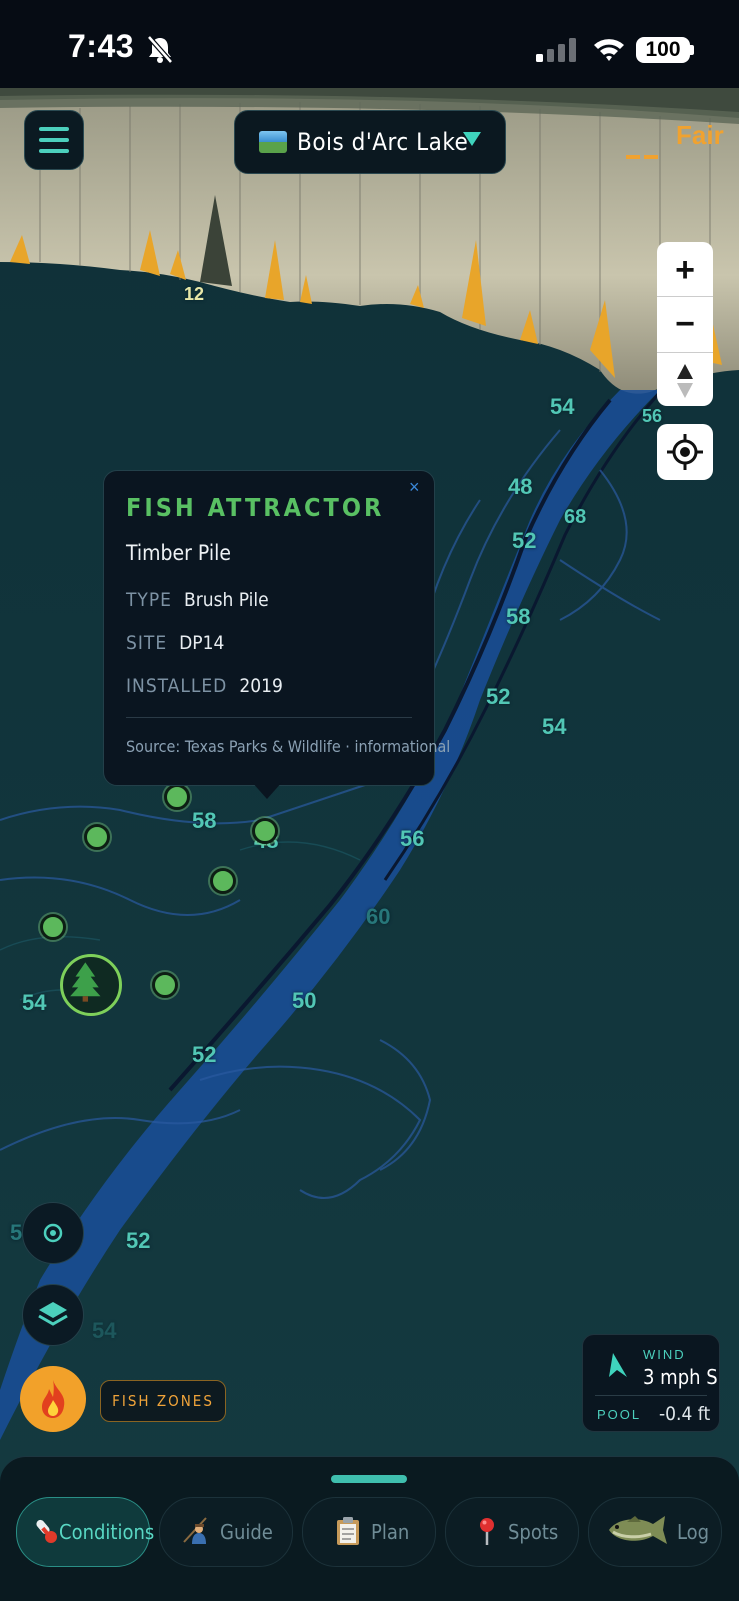 The image size is (739, 1601). Describe the element at coordinates (226, 600) in the screenshot. I see `type-value: Brush Pile` at that location.